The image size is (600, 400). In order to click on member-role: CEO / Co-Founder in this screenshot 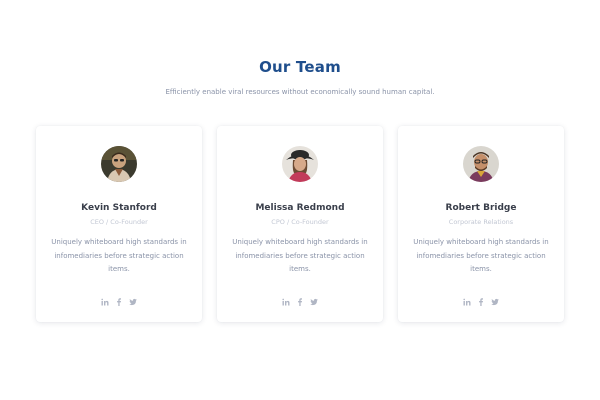, I will do `click(119, 222)`.